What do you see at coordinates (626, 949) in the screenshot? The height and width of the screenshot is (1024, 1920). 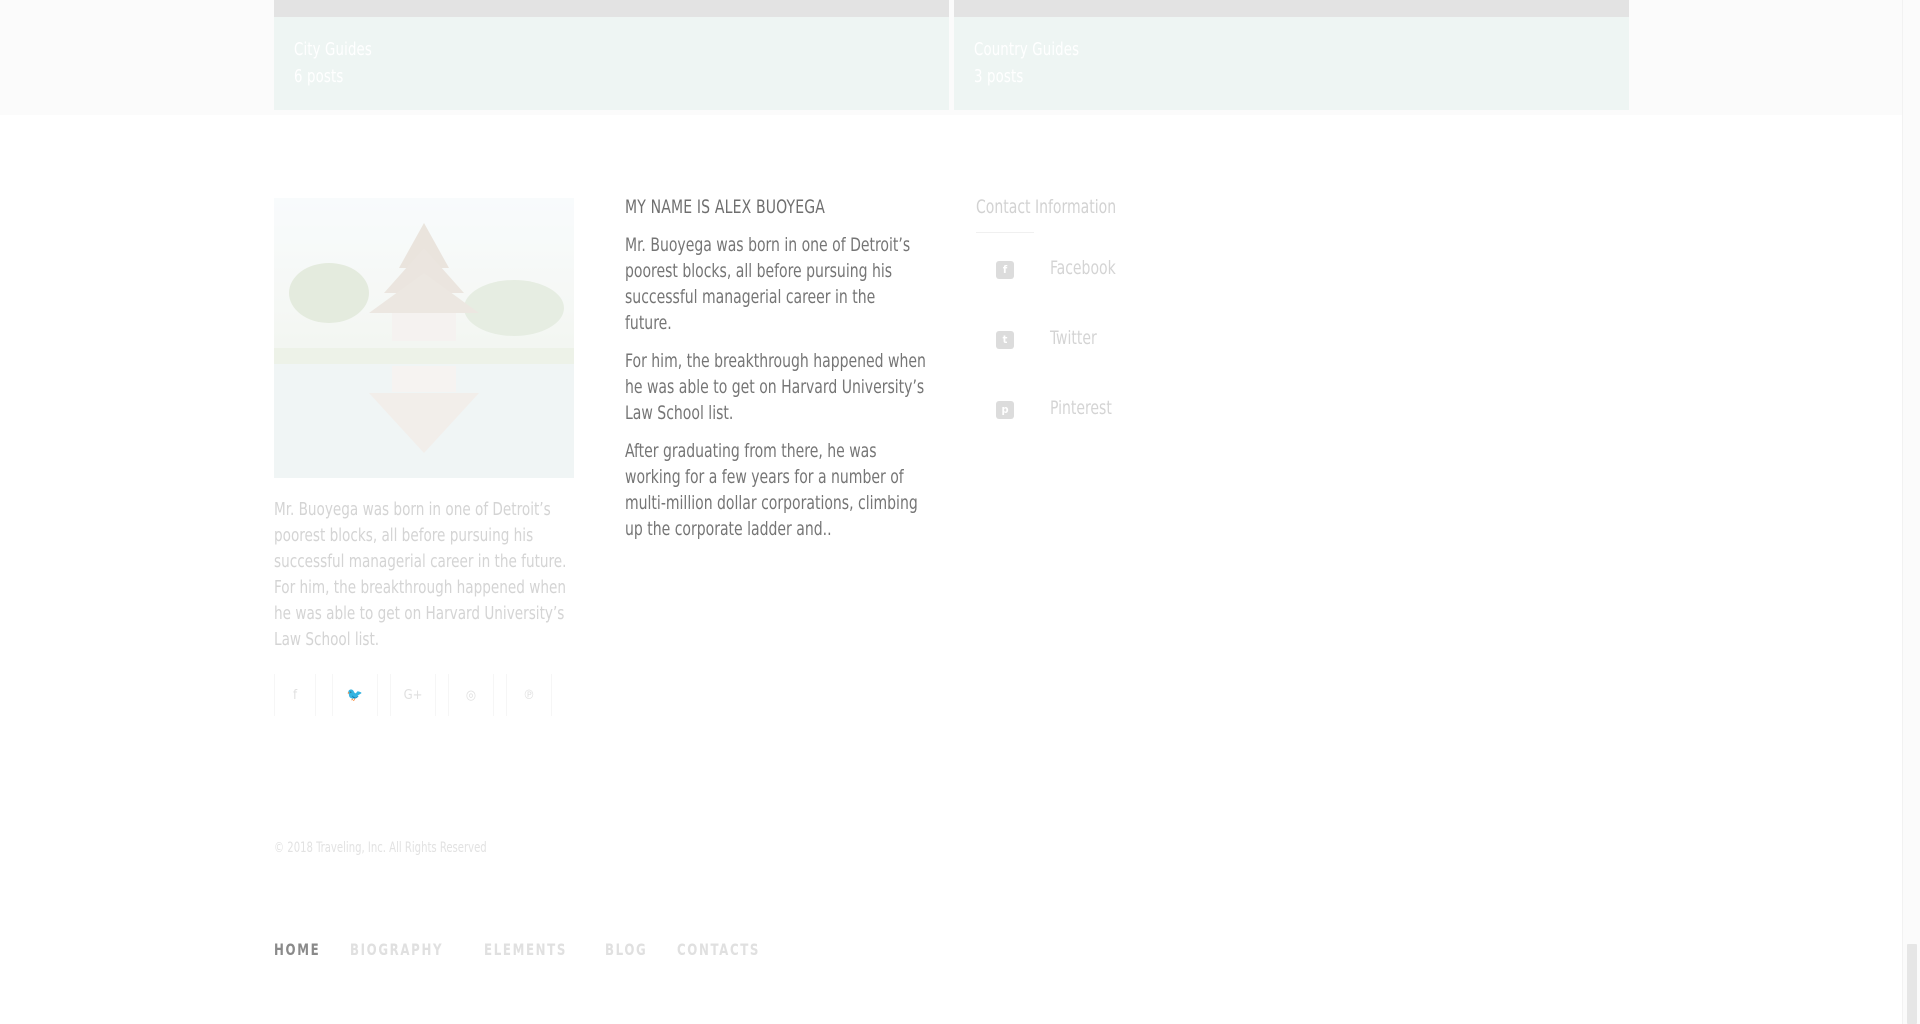 I see `nav-item-blog: BLOG` at bounding box center [626, 949].